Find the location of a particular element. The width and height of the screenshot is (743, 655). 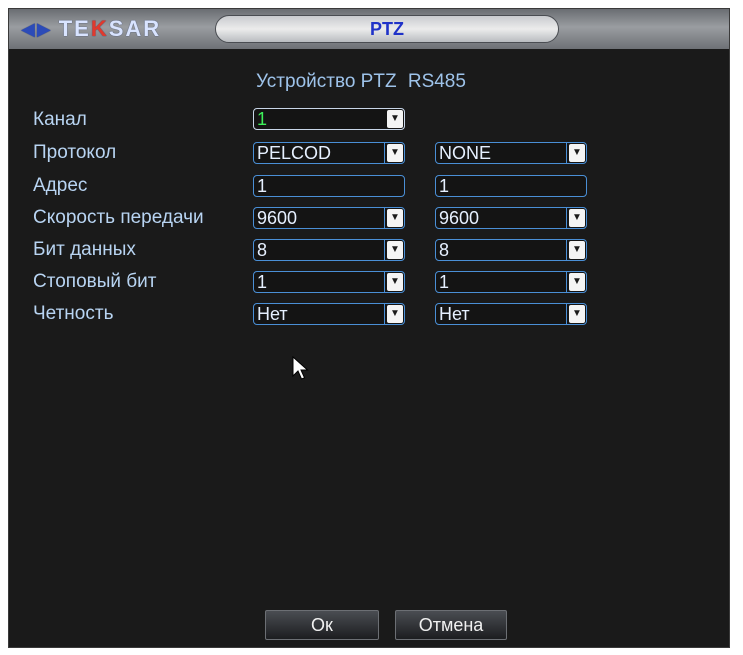

parity-select-ptz: Нет ▼ is located at coordinates (329, 314).